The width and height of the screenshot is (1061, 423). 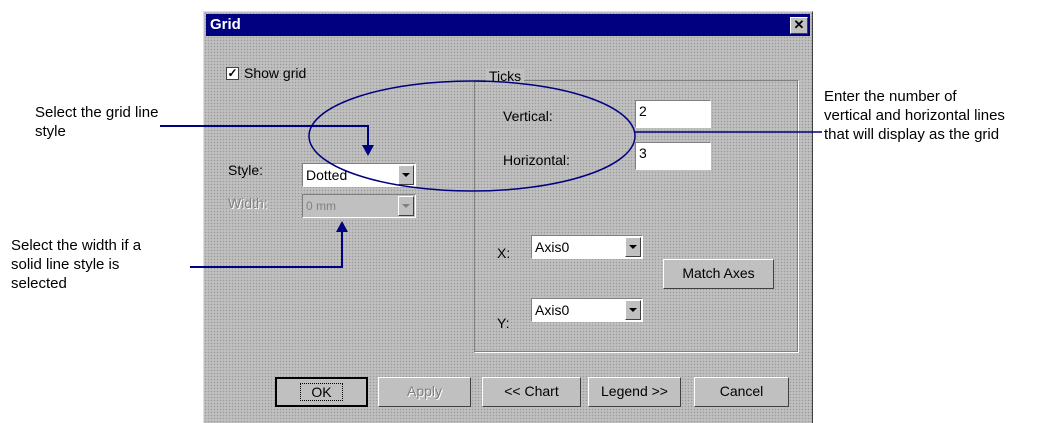 What do you see at coordinates (39, 283) in the screenshot?
I see `width-annotation-line: selected` at bounding box center [39, 283].